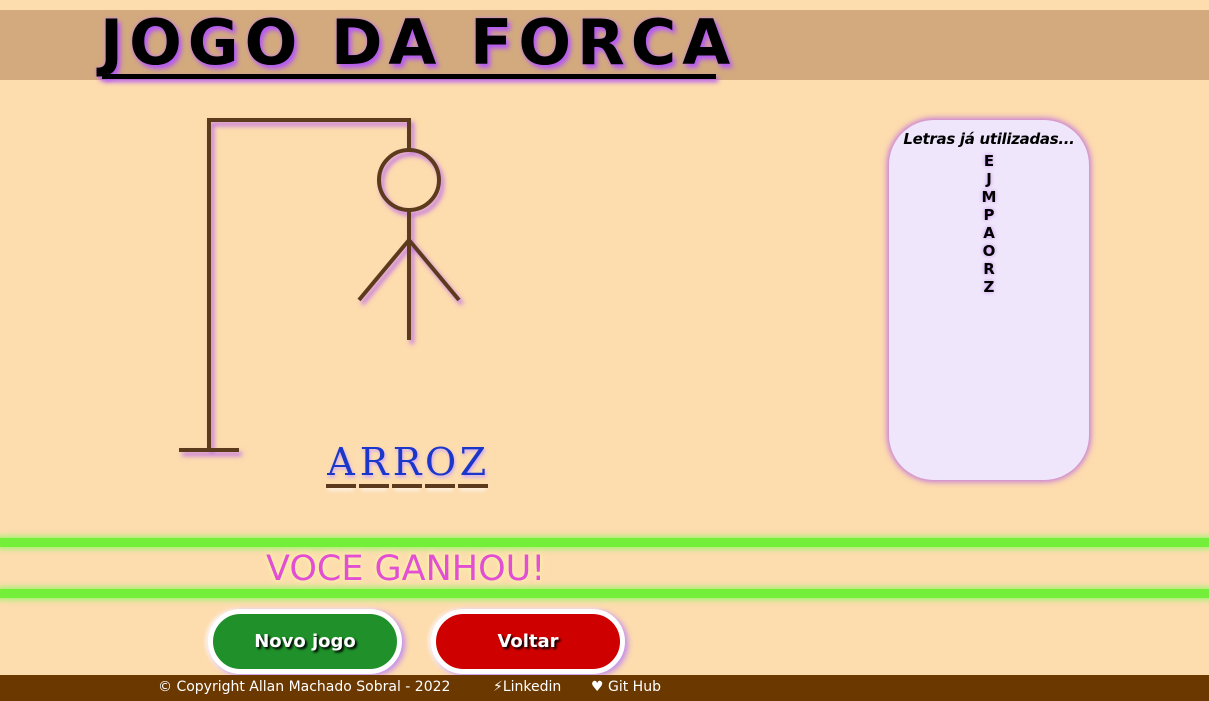  I want to click on letter: O, so click(441, 462).